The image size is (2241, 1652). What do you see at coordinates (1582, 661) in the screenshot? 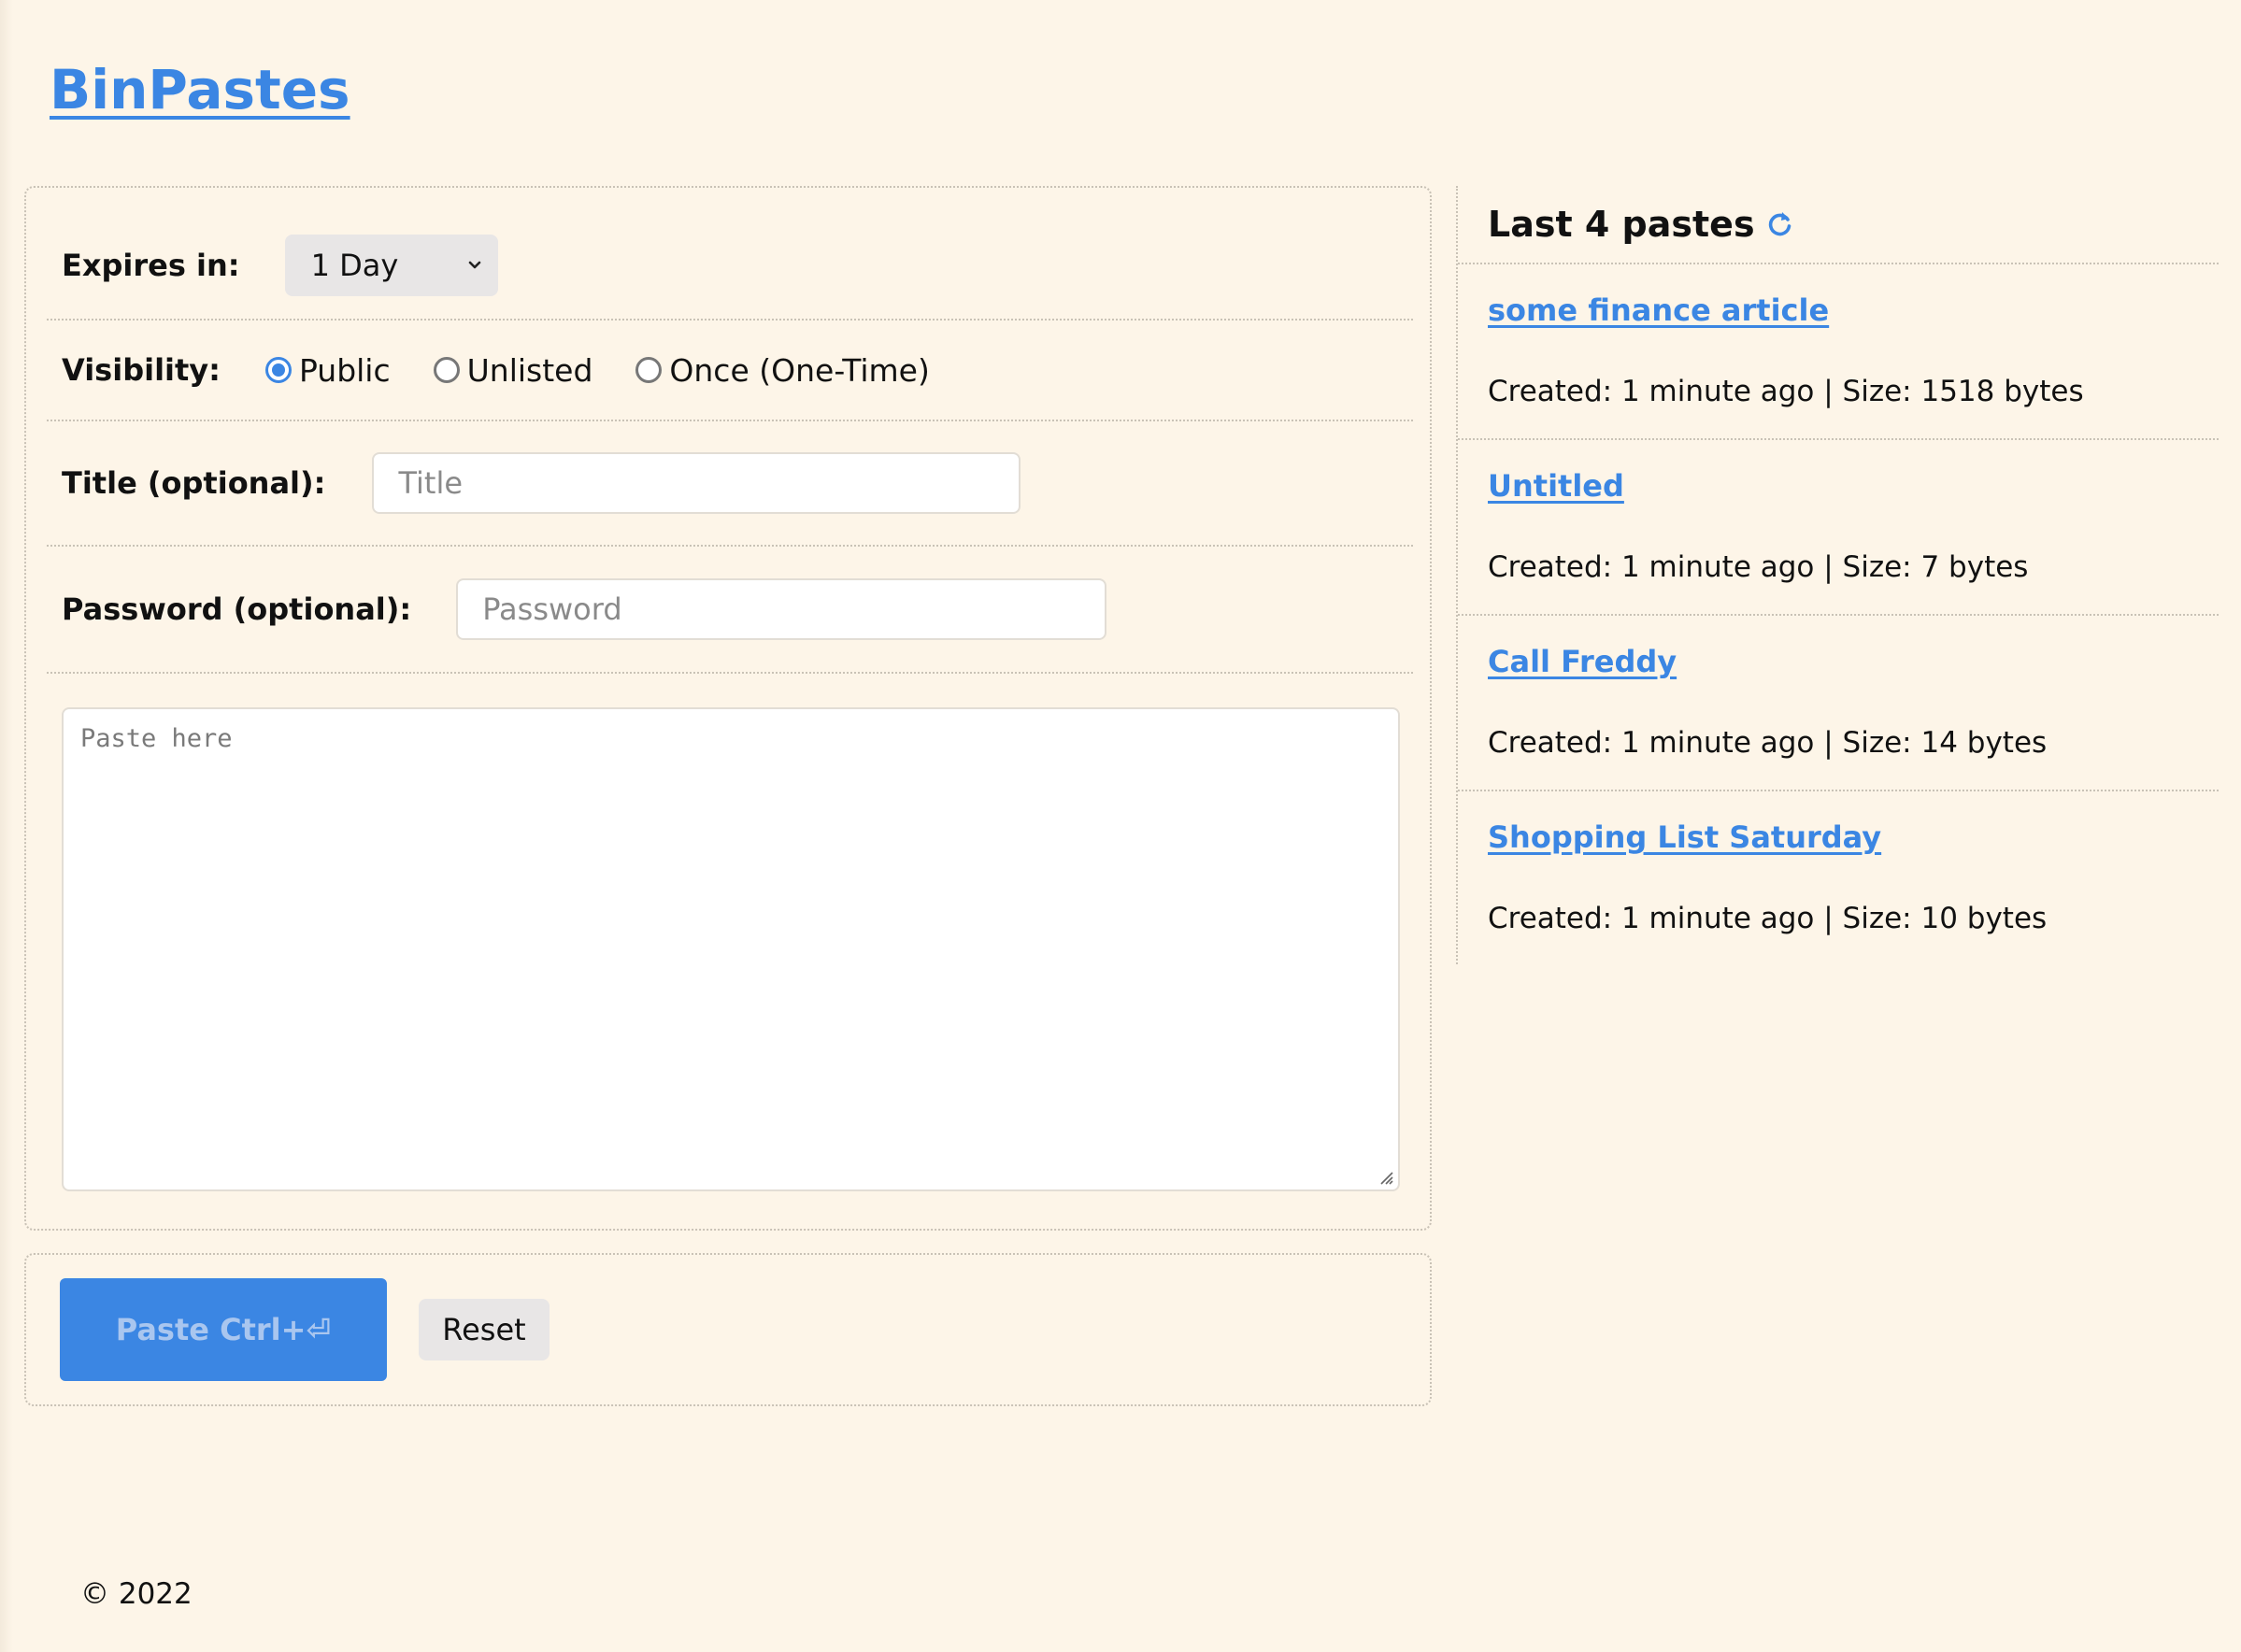
I see `paste-link: Call Freddy` at bounding box center [1582, 661].